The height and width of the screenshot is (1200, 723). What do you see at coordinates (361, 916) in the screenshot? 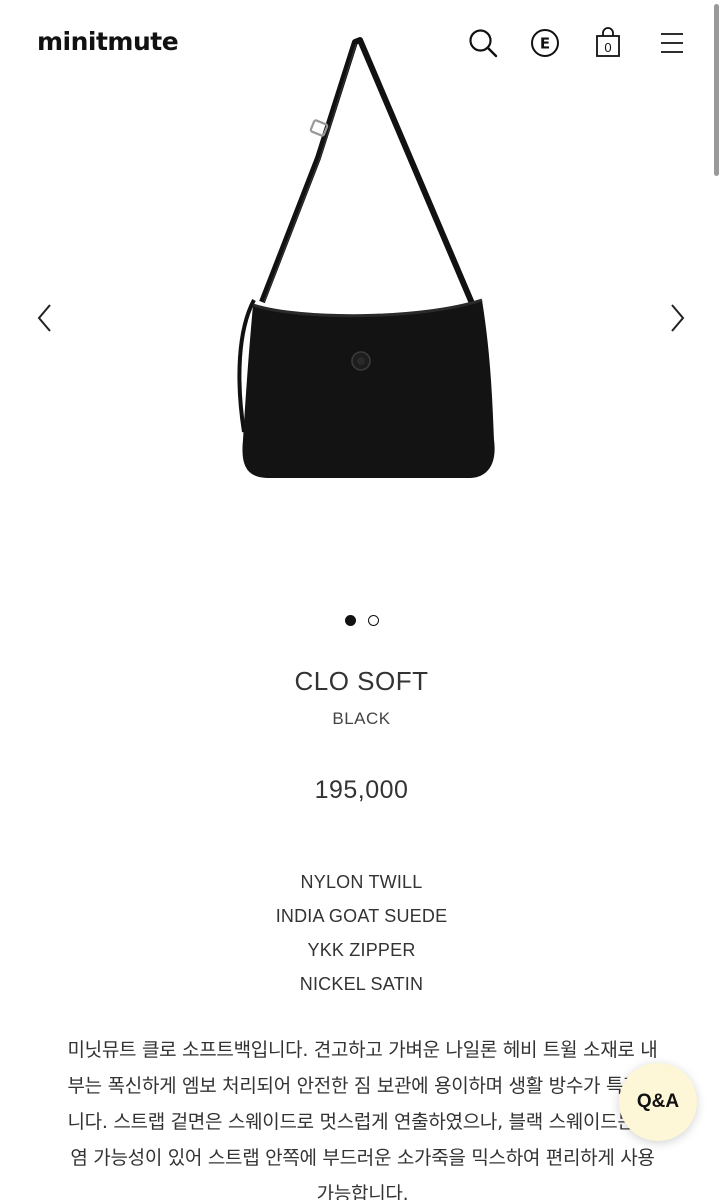
I see `material-item: INDIA GOAT SUEDE` at bounding box center [361, 916].